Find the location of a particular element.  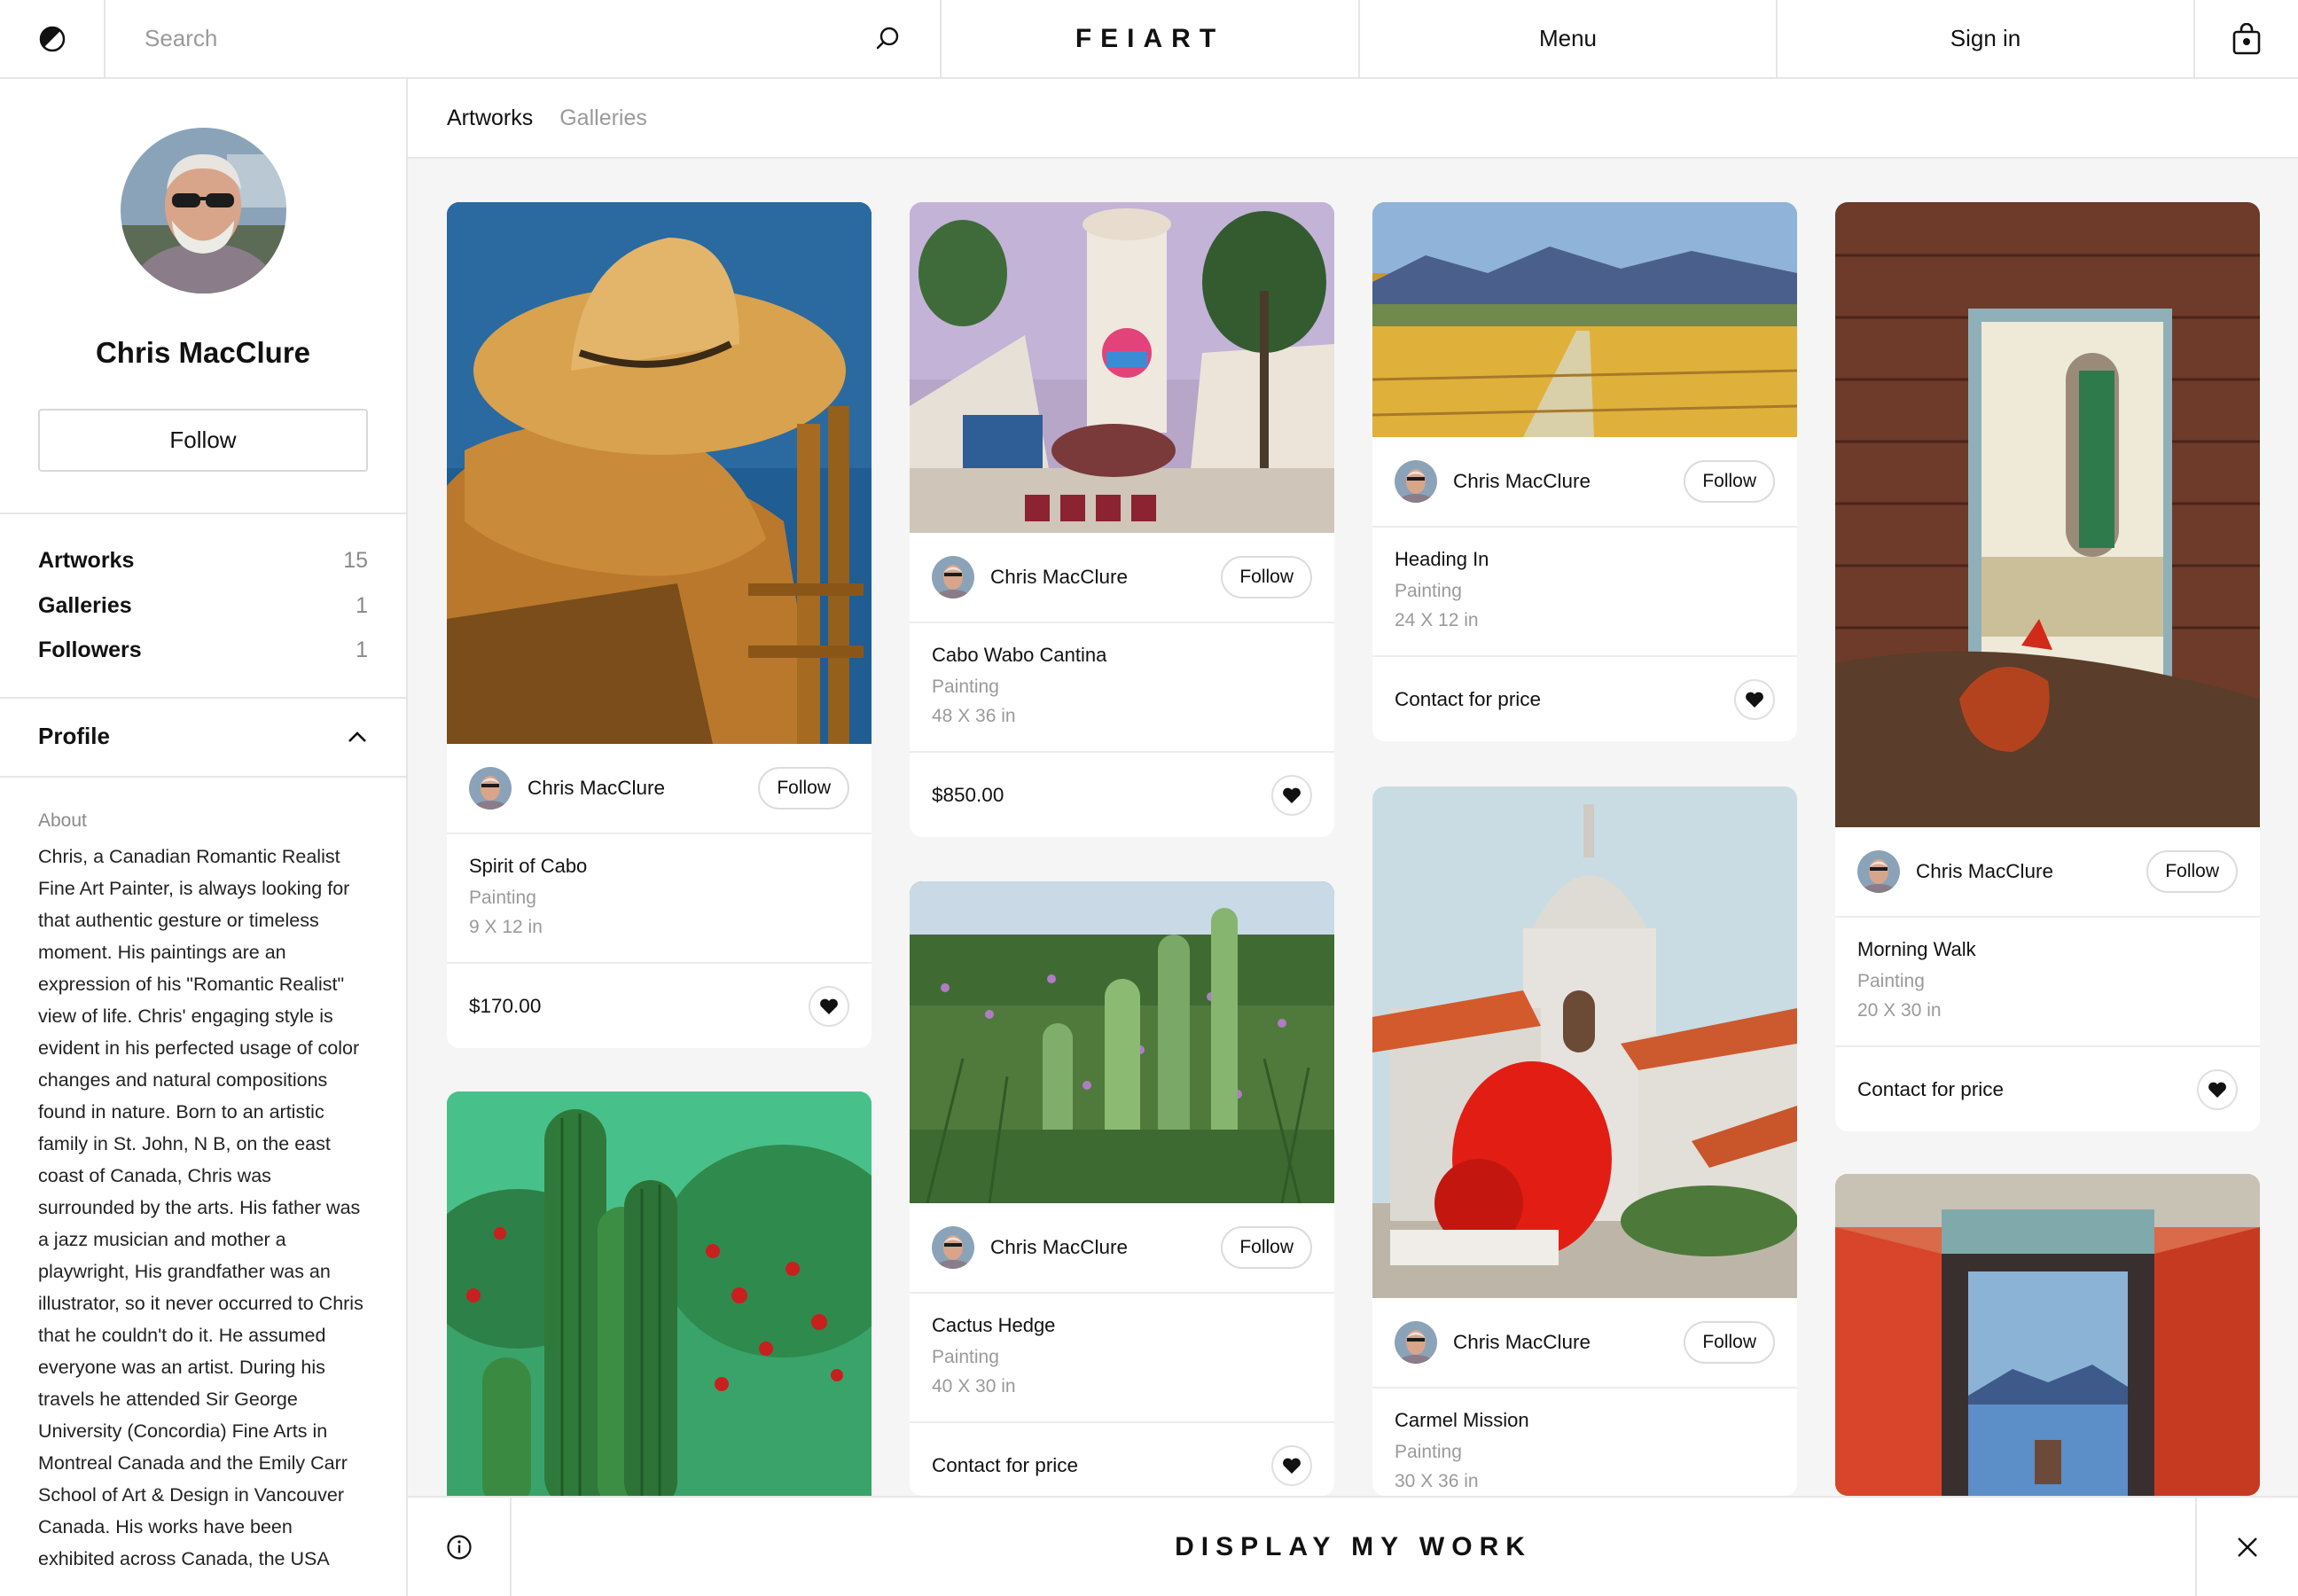

artwork-title: Cabo Wabo Cantina is located at coordinates (1122, 656).